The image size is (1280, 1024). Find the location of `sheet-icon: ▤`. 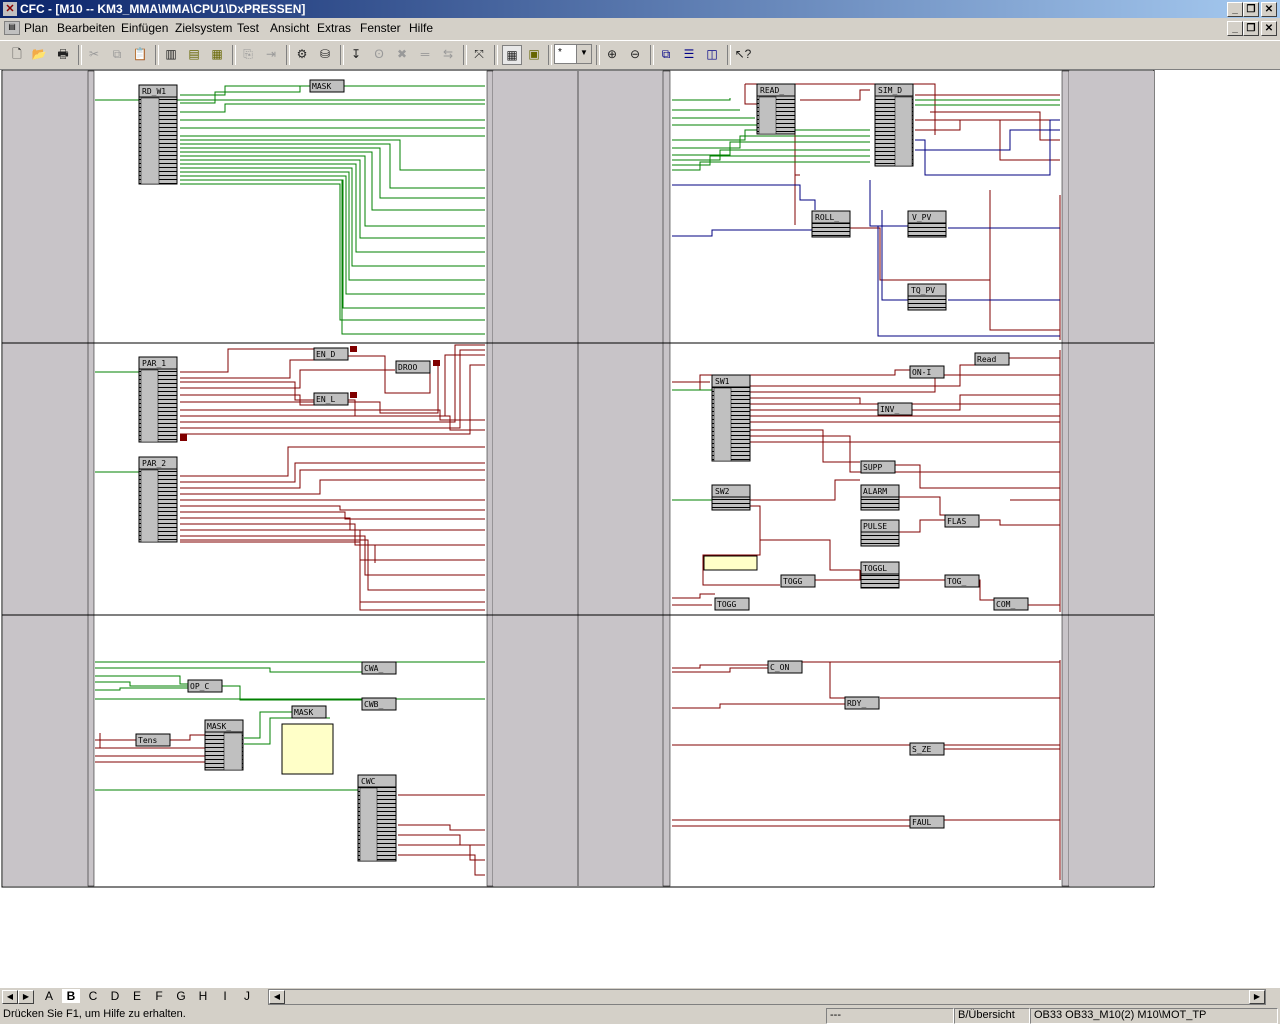

sheet-icon: ▤ is located at coordinates (194, 54).